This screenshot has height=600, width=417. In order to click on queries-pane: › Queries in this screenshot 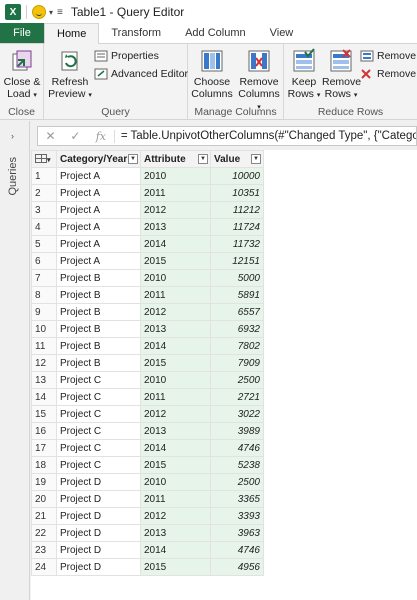, I will do `click(15, 360)`.